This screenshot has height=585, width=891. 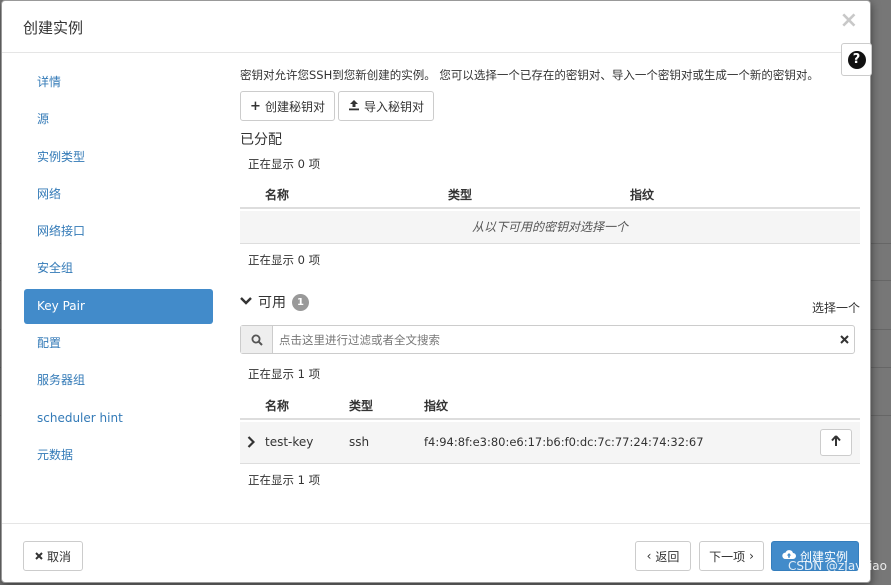 What do you see at coordinates (118, 157) in the screenshot?
I see `nav-item-flavor: 实例类型` at bounding box center [118, 157].